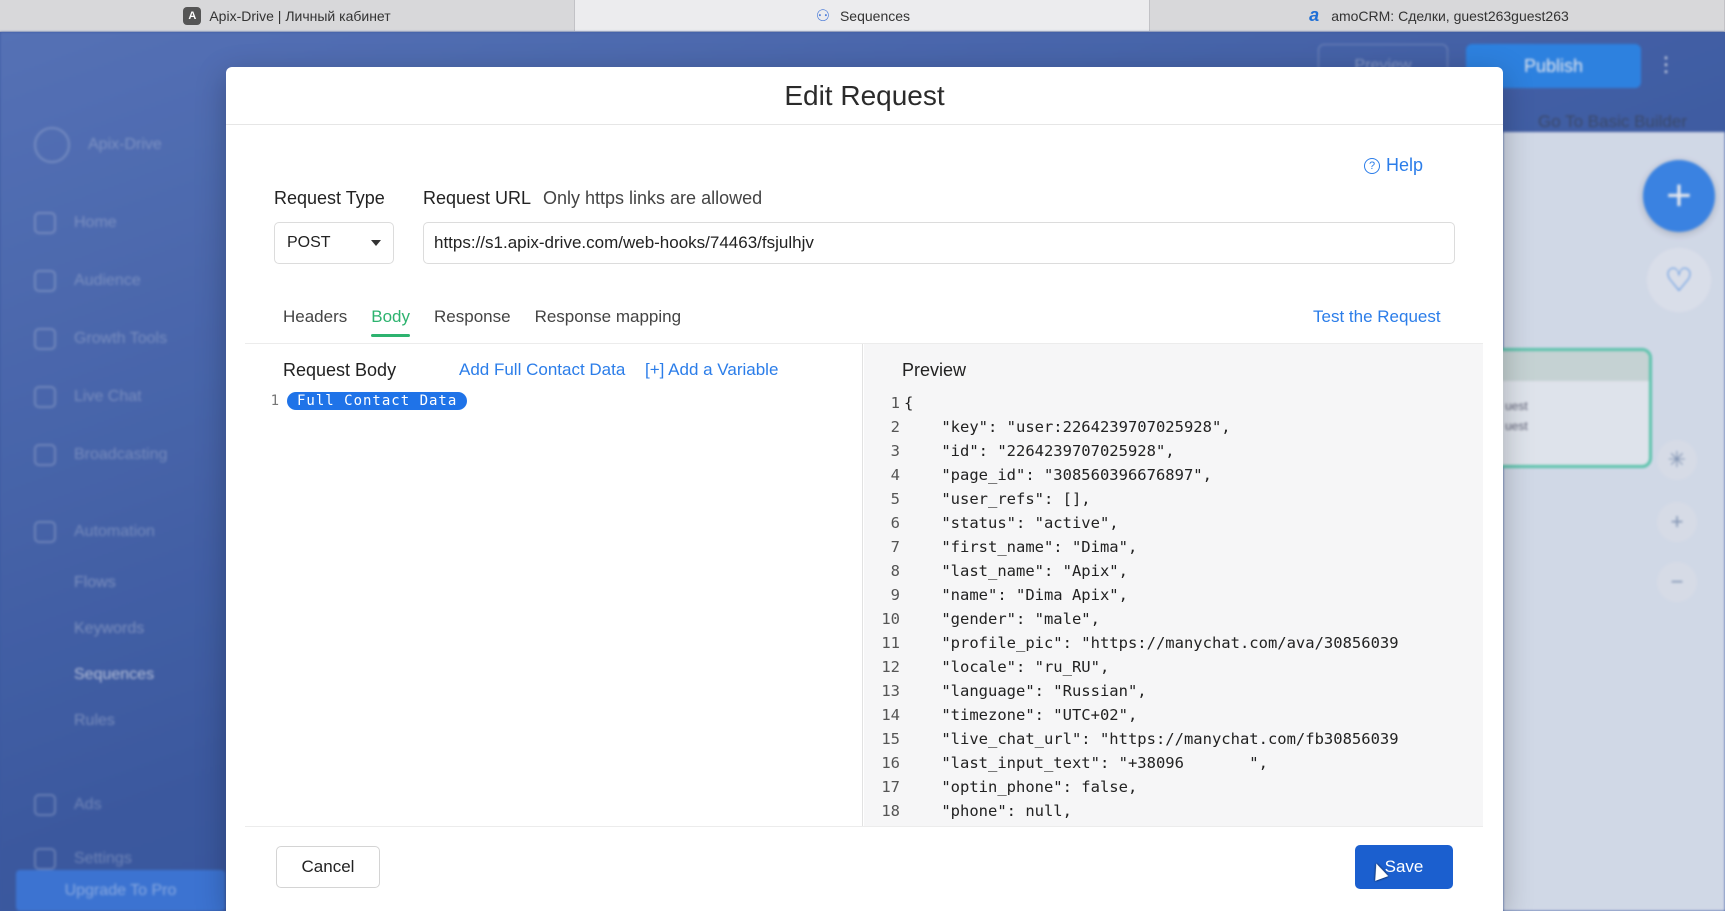 This screenshot has width=1725, height=911. Describe the element at coordinates (1450, 15) in the screenshot. I see `browser-tab-label: amoCRM: Сделки, guest263guest263` at that location.